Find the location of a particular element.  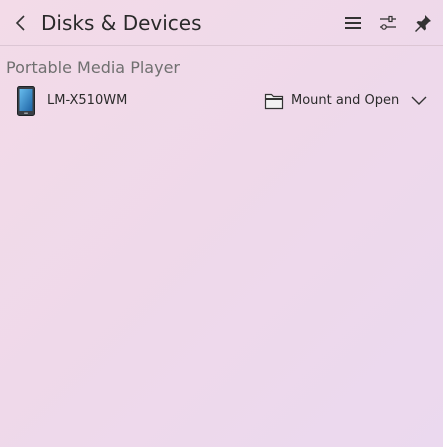

folder-icon is located at coordinates (274, 101).